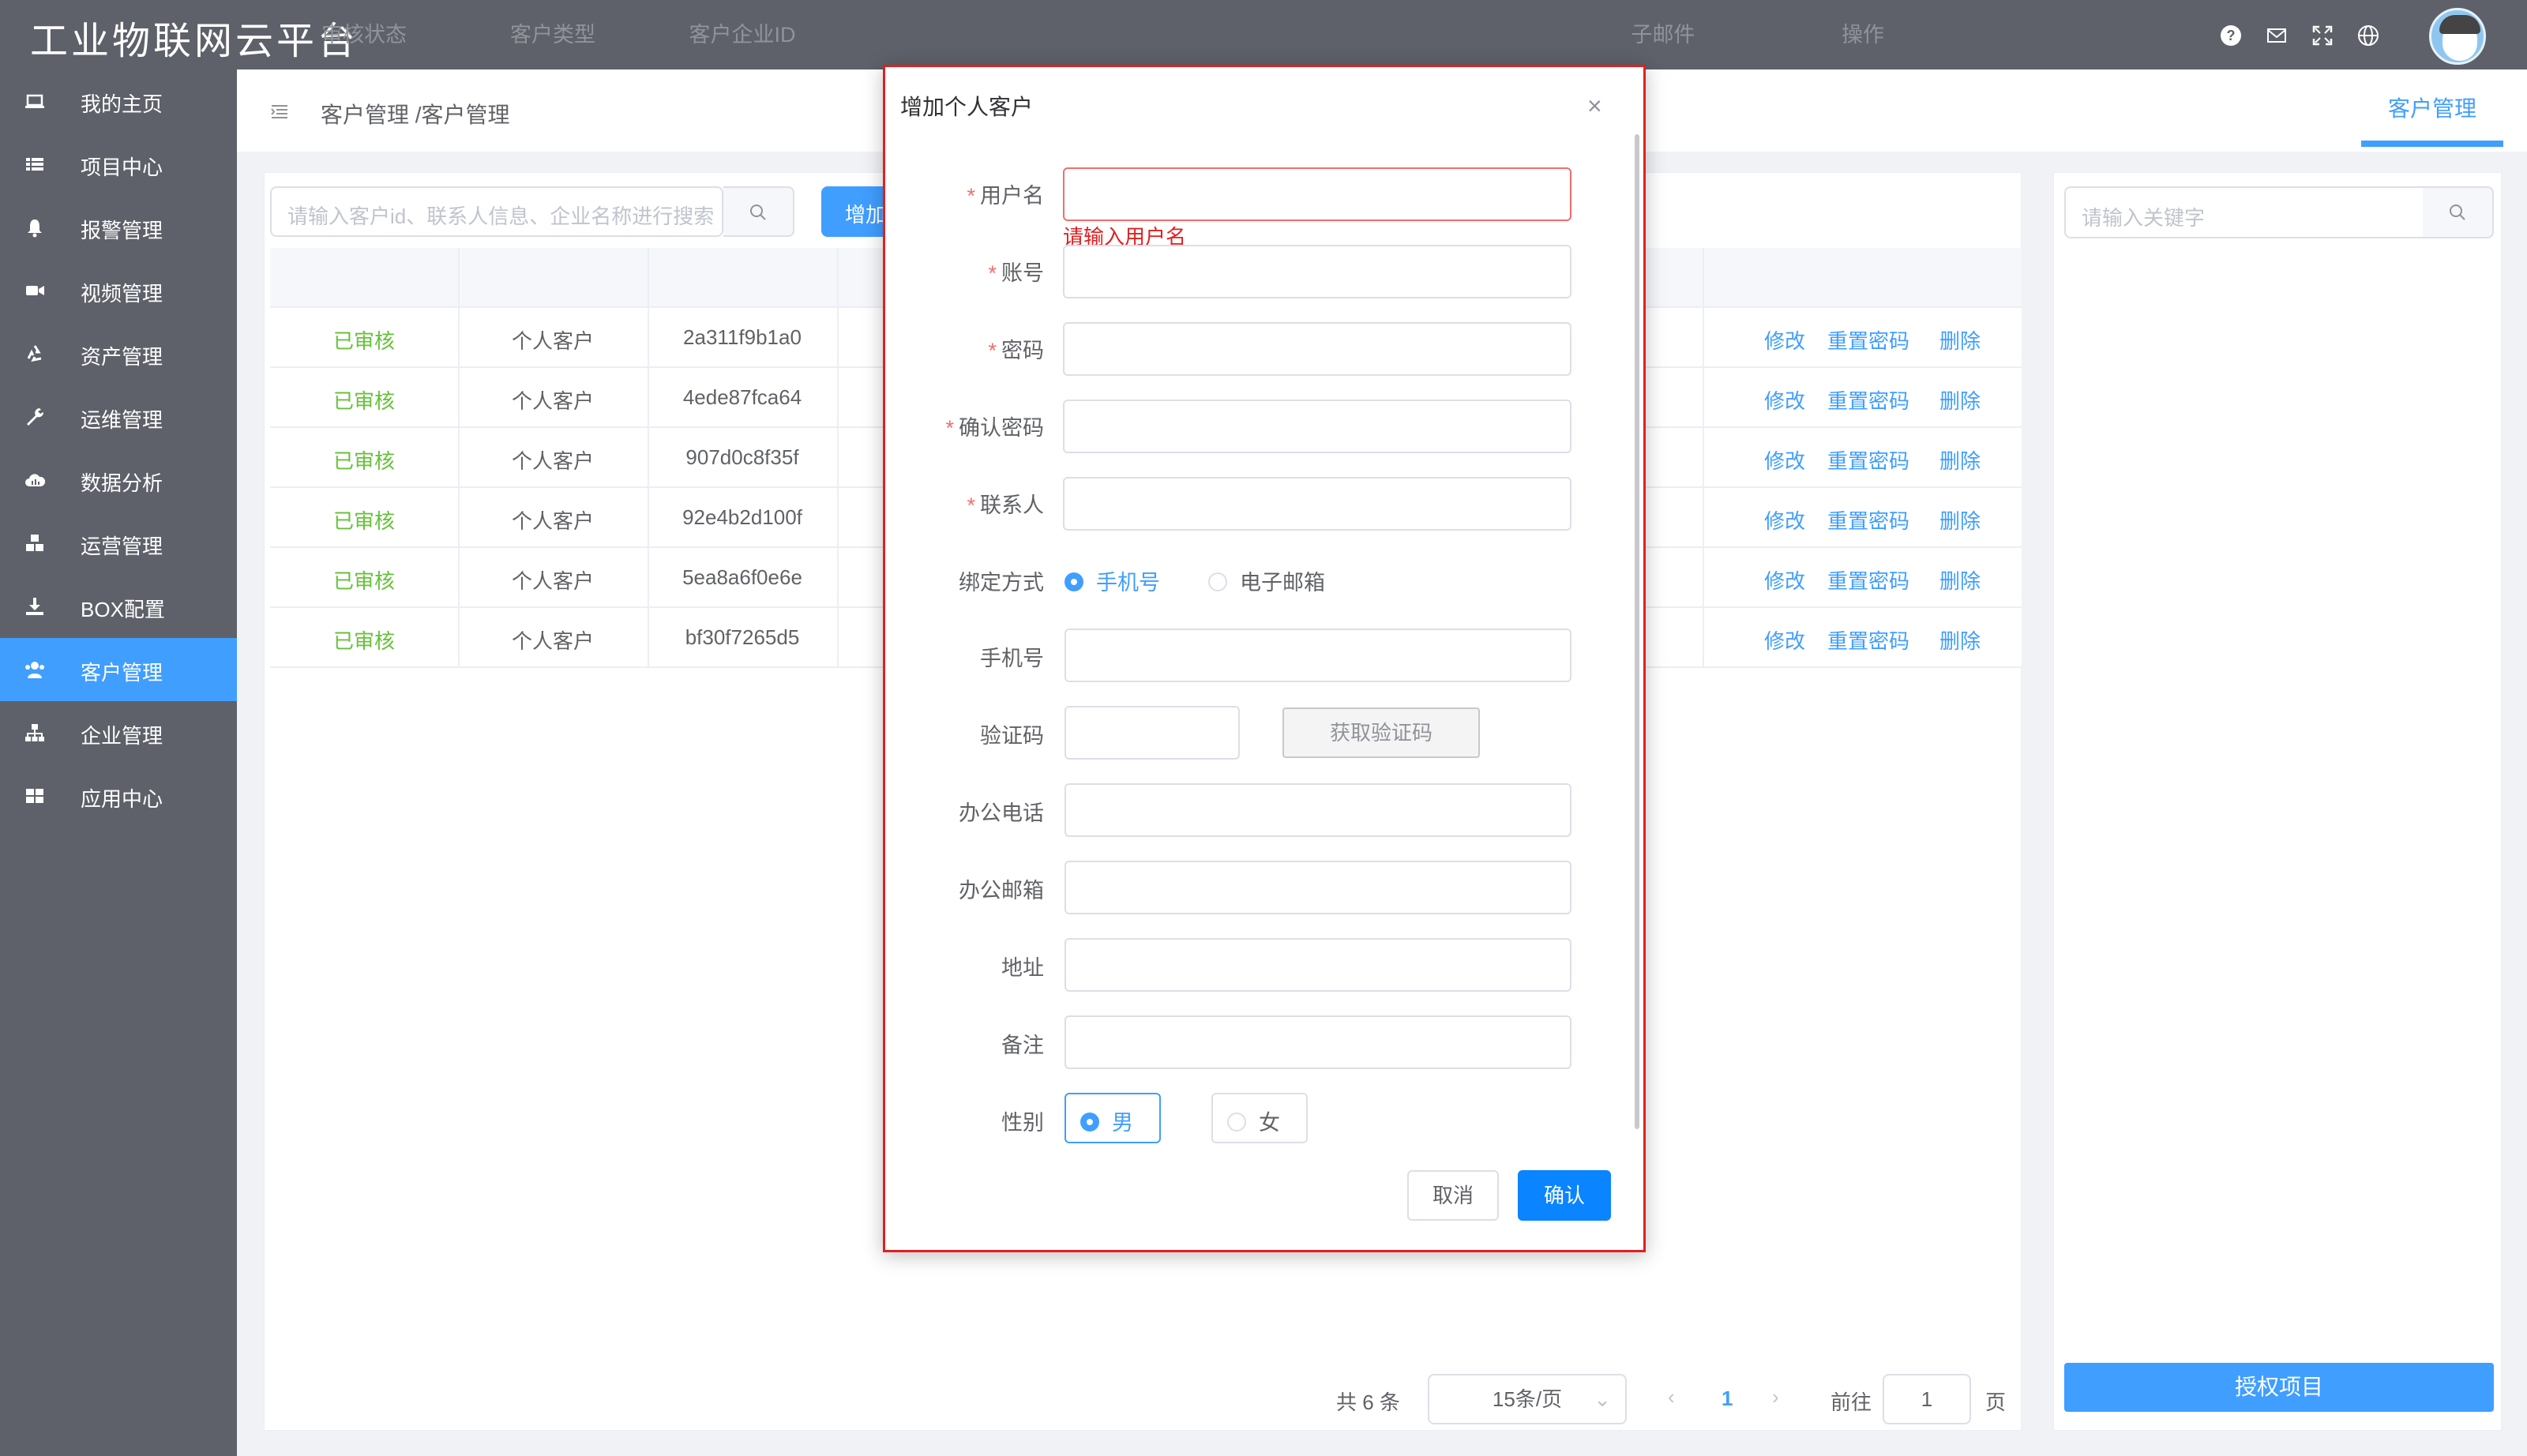 This screenshot has height=1456, width=2527. Describe the element at coordinates (119, 606) in the screenshot. I see `sidebar-item-box-config: BOX配置` at that location.